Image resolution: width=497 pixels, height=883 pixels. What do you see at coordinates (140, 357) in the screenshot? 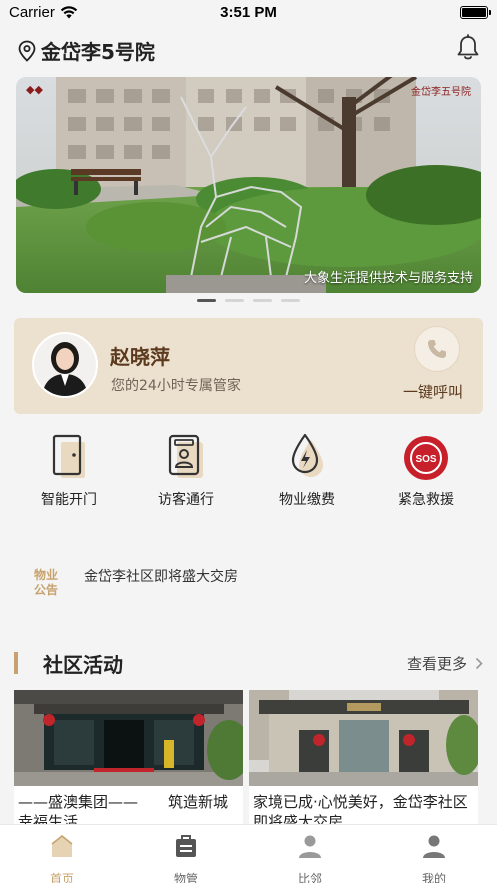
I see `housekeeper-name: 赵晓萍` at bounding box center [140, 357].